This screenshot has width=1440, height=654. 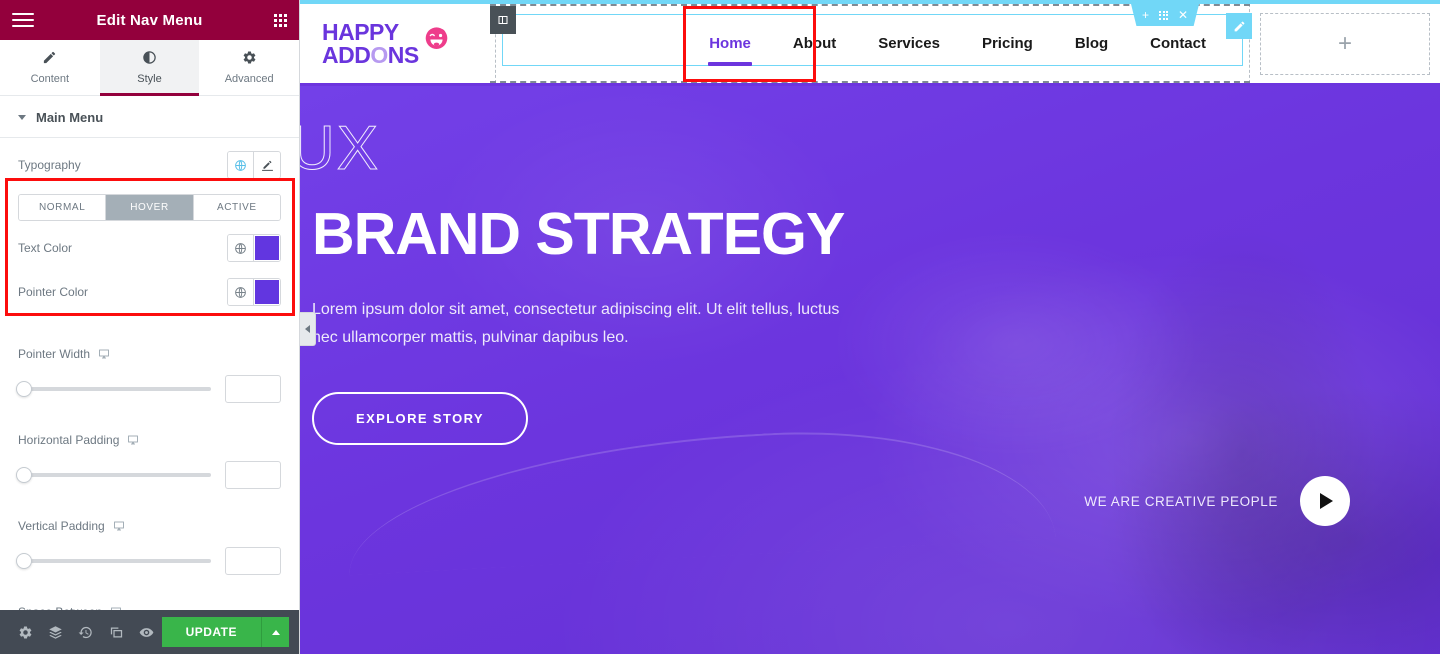 I want to click on column-handle, so click(x=503, y=20).